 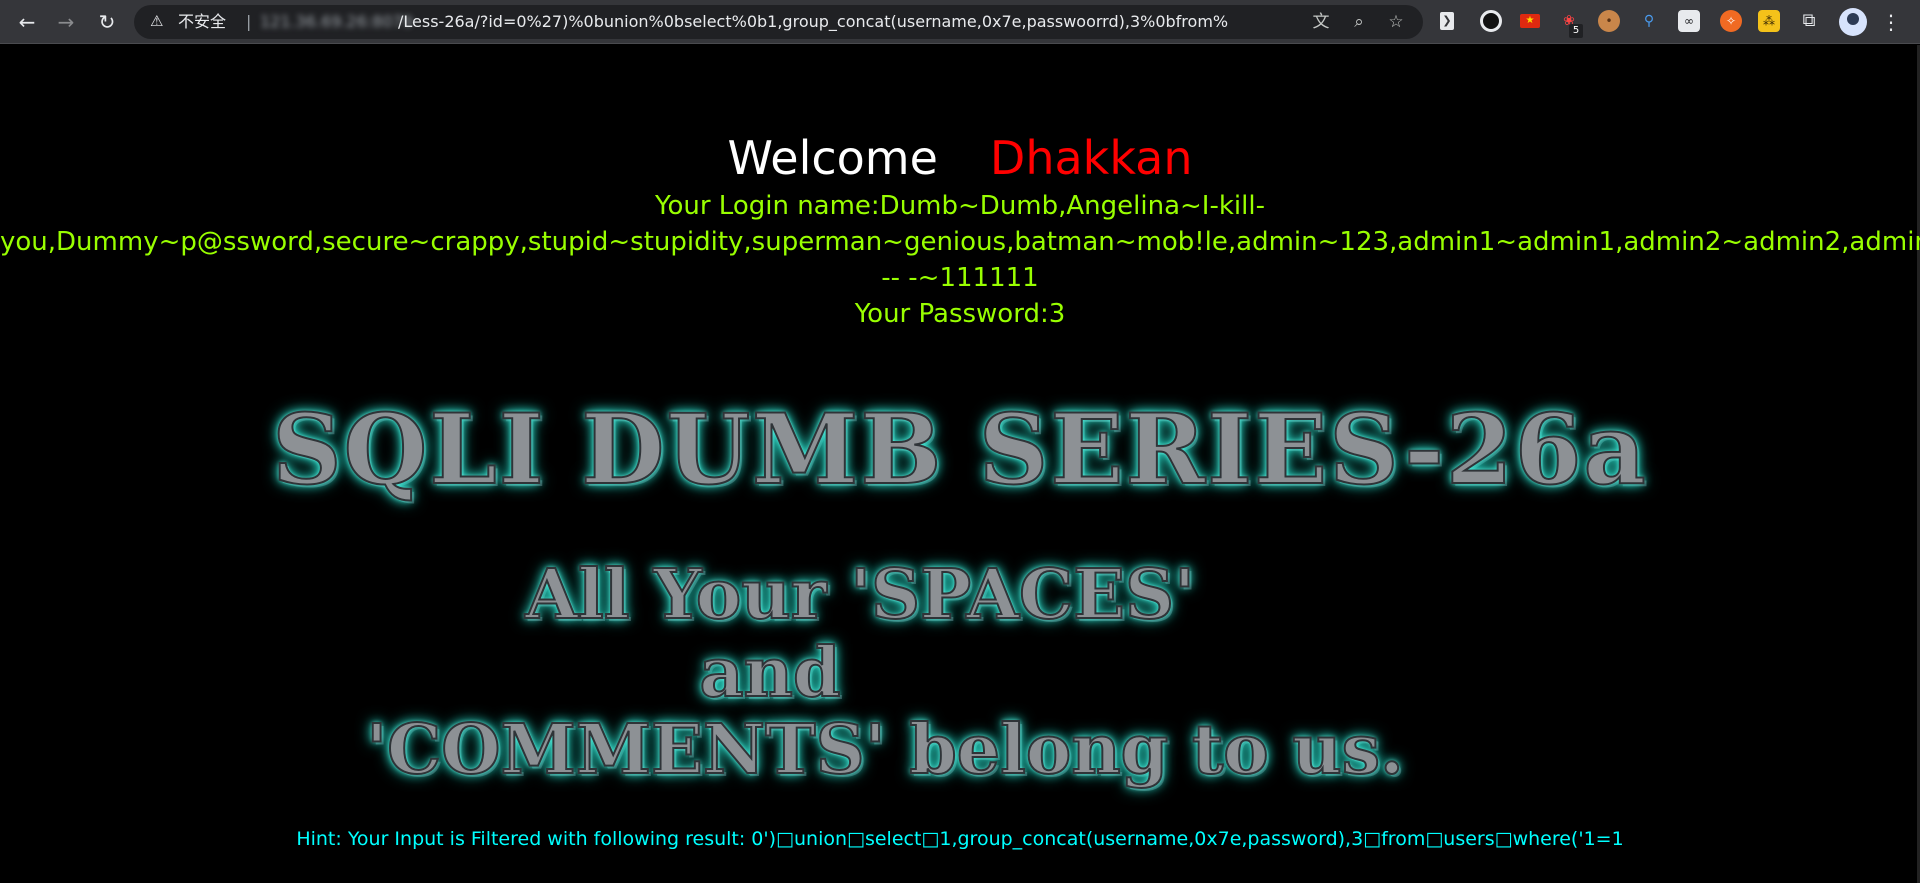 I want to click on back-arrow-icon: ←, so click(x=27, y=22).